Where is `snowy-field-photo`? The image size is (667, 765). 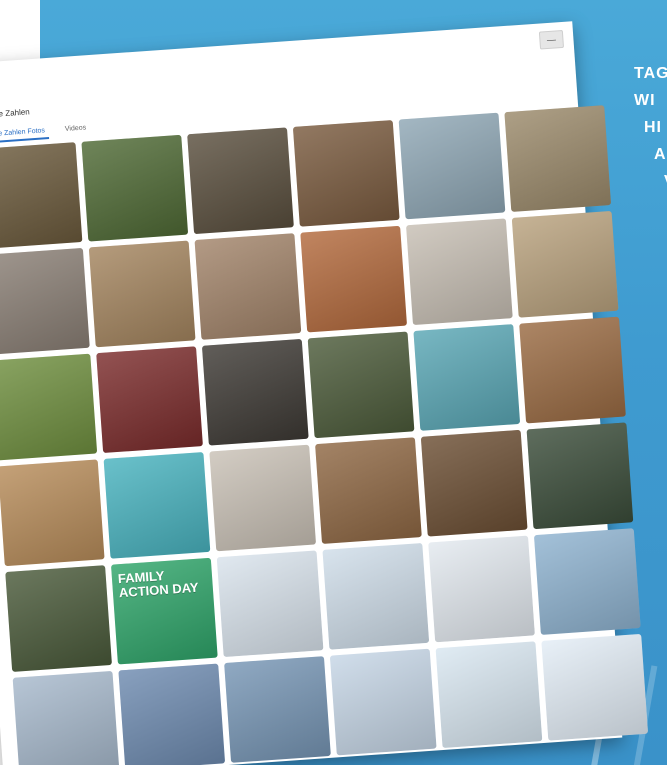
snowy-field-photo is located at coordinates (383, 702).